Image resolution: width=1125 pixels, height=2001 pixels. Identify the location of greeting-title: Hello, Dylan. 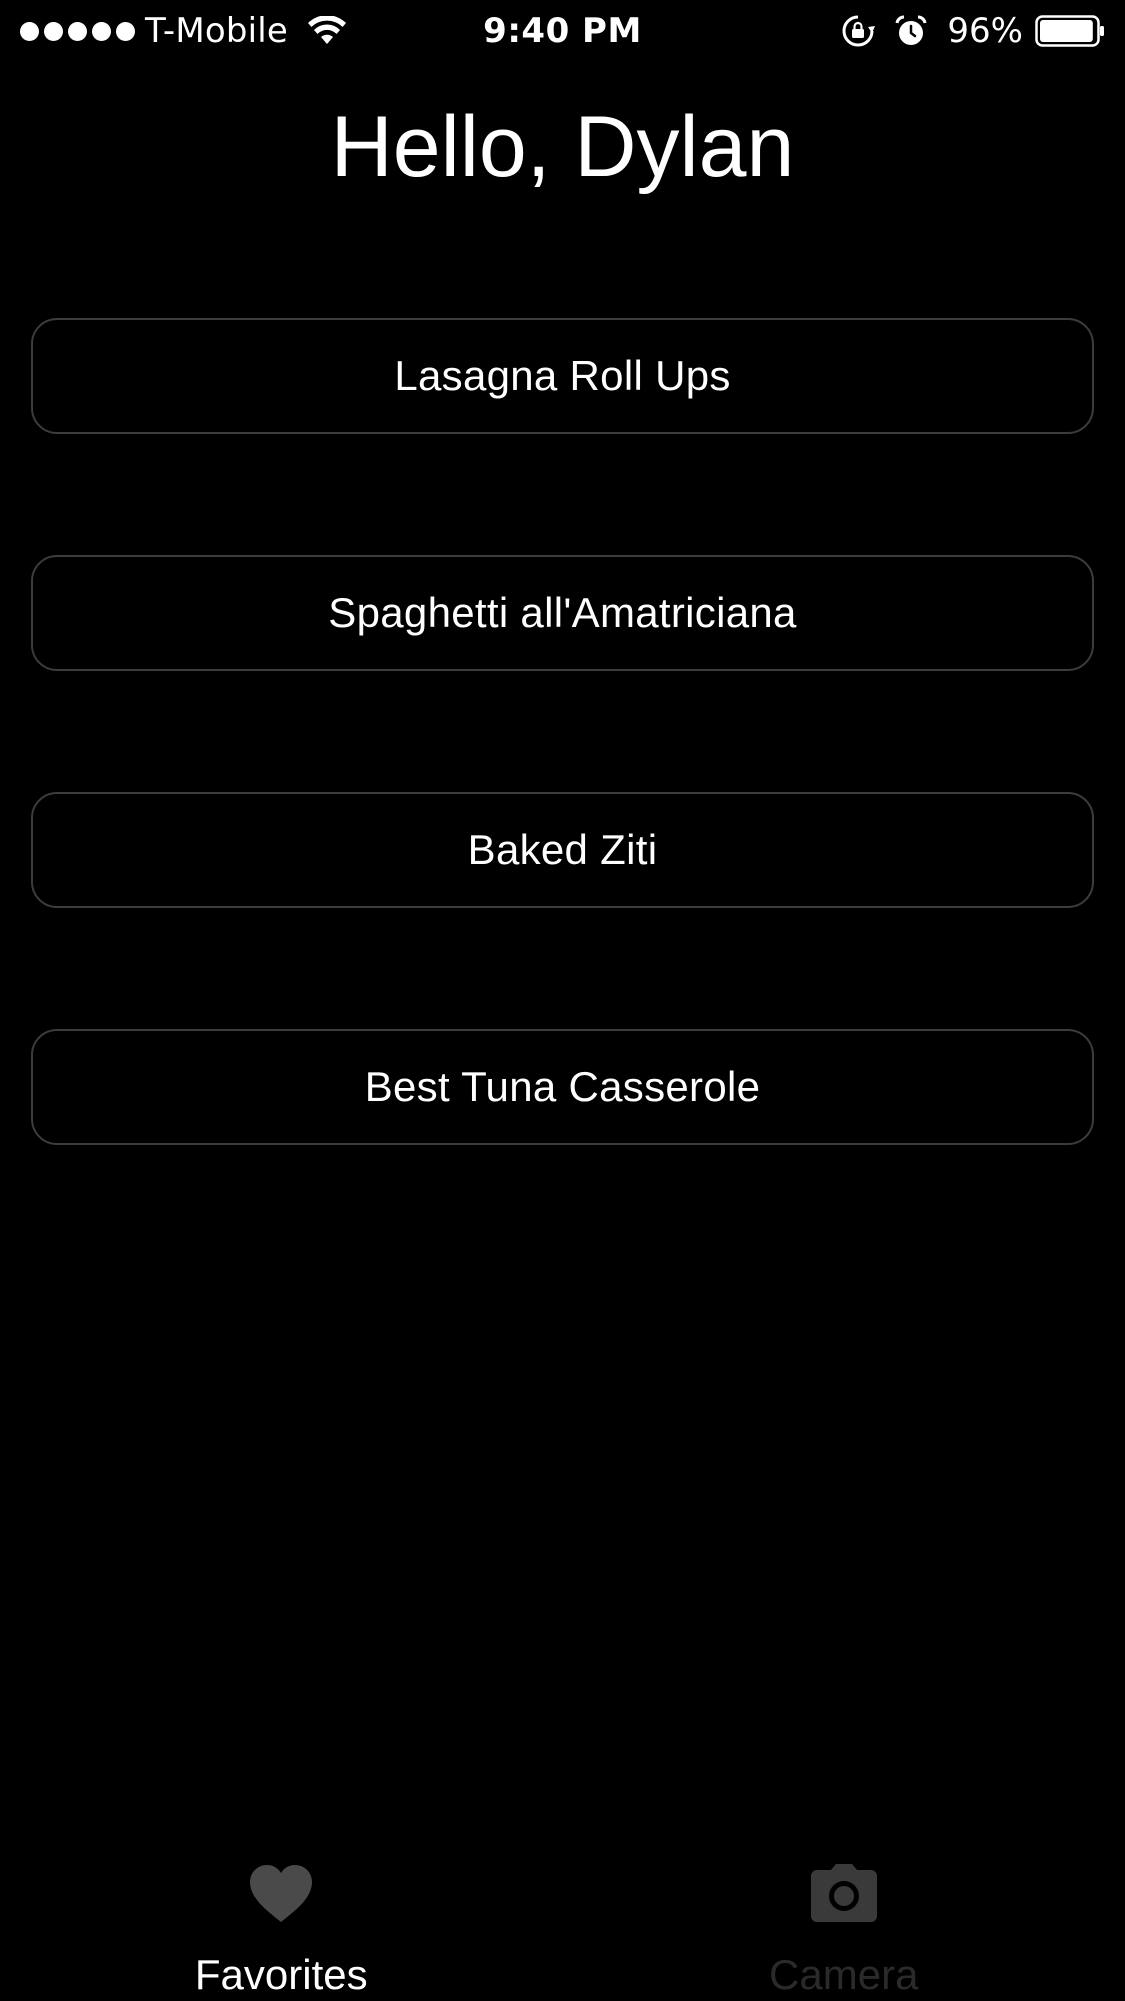
(562, 147).